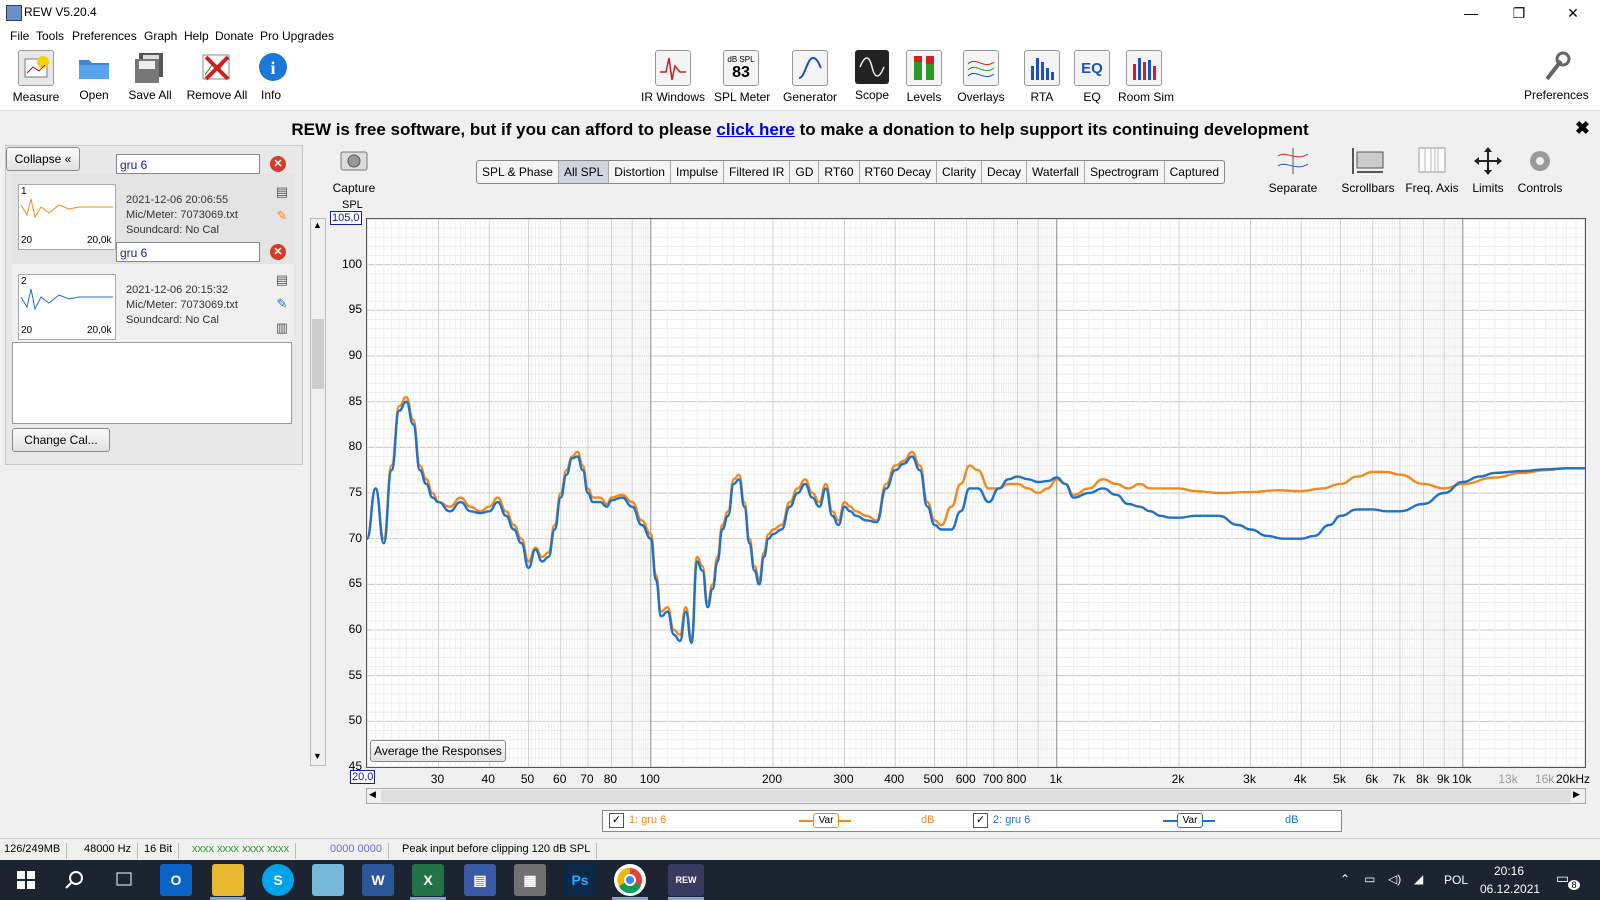 The image size is (1600, 900). What do you see at coordinates (124, 880) in the screenshot?
I see `task-view-icon` at bounding box center [124, 880].